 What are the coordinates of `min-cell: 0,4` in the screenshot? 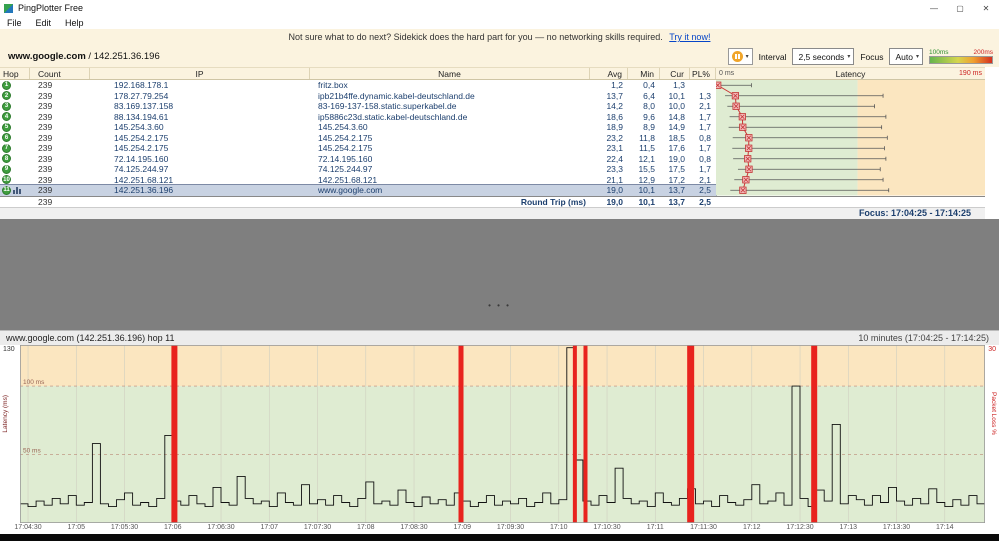 It's located at (649, 85).